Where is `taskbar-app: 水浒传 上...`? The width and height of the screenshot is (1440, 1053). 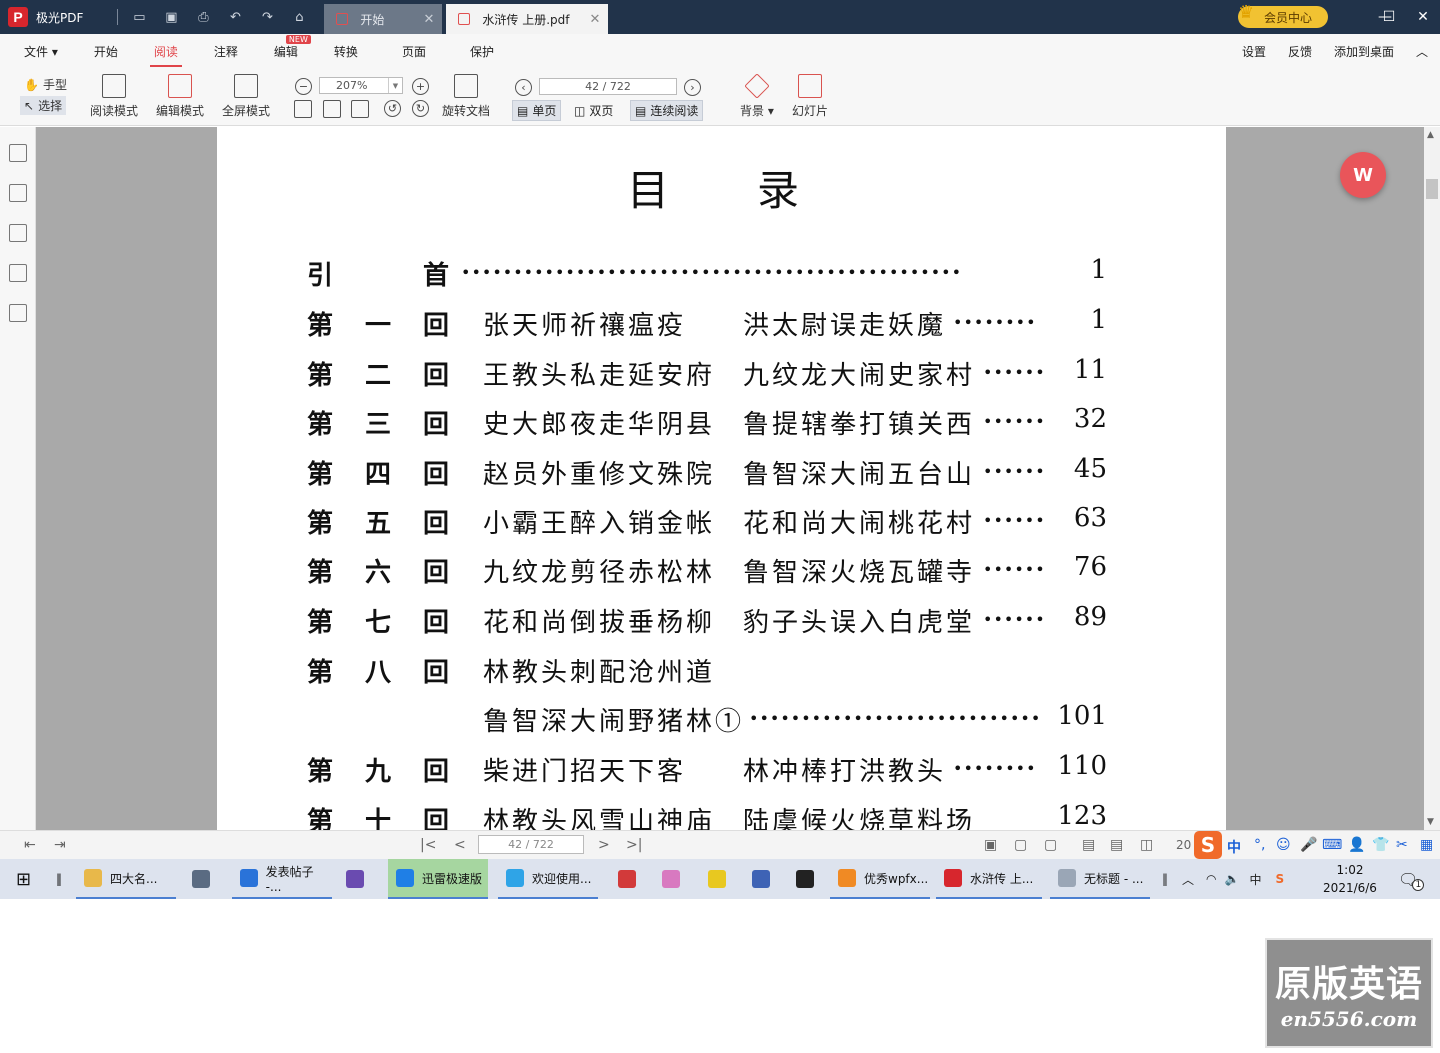 taskbar-app: 水浒传 上... is located at coordinates (989, 879).